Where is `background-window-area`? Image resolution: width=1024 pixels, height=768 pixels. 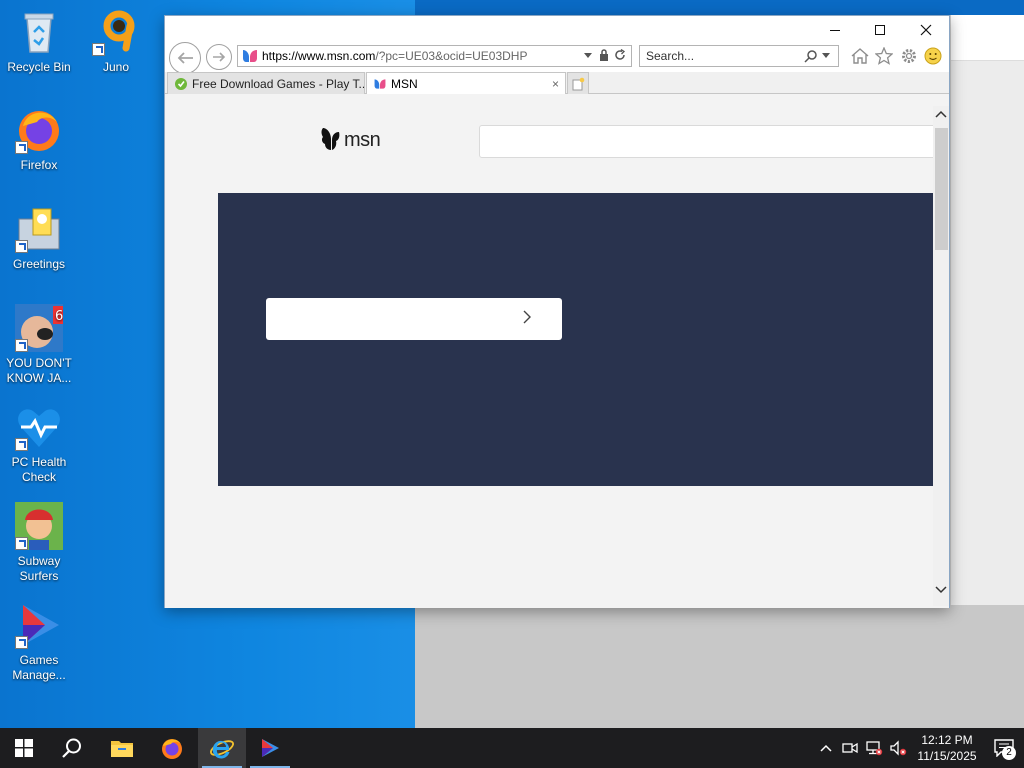 background-window-area is located at coordinates (719, 666).